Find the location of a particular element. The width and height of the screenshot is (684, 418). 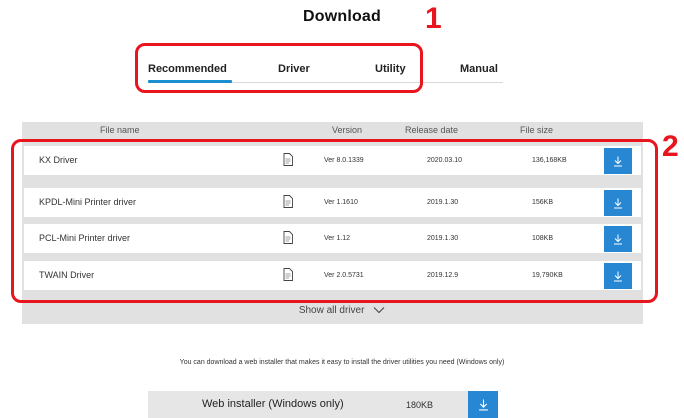

chevron-down-icon is located at coordinates (379, 310).